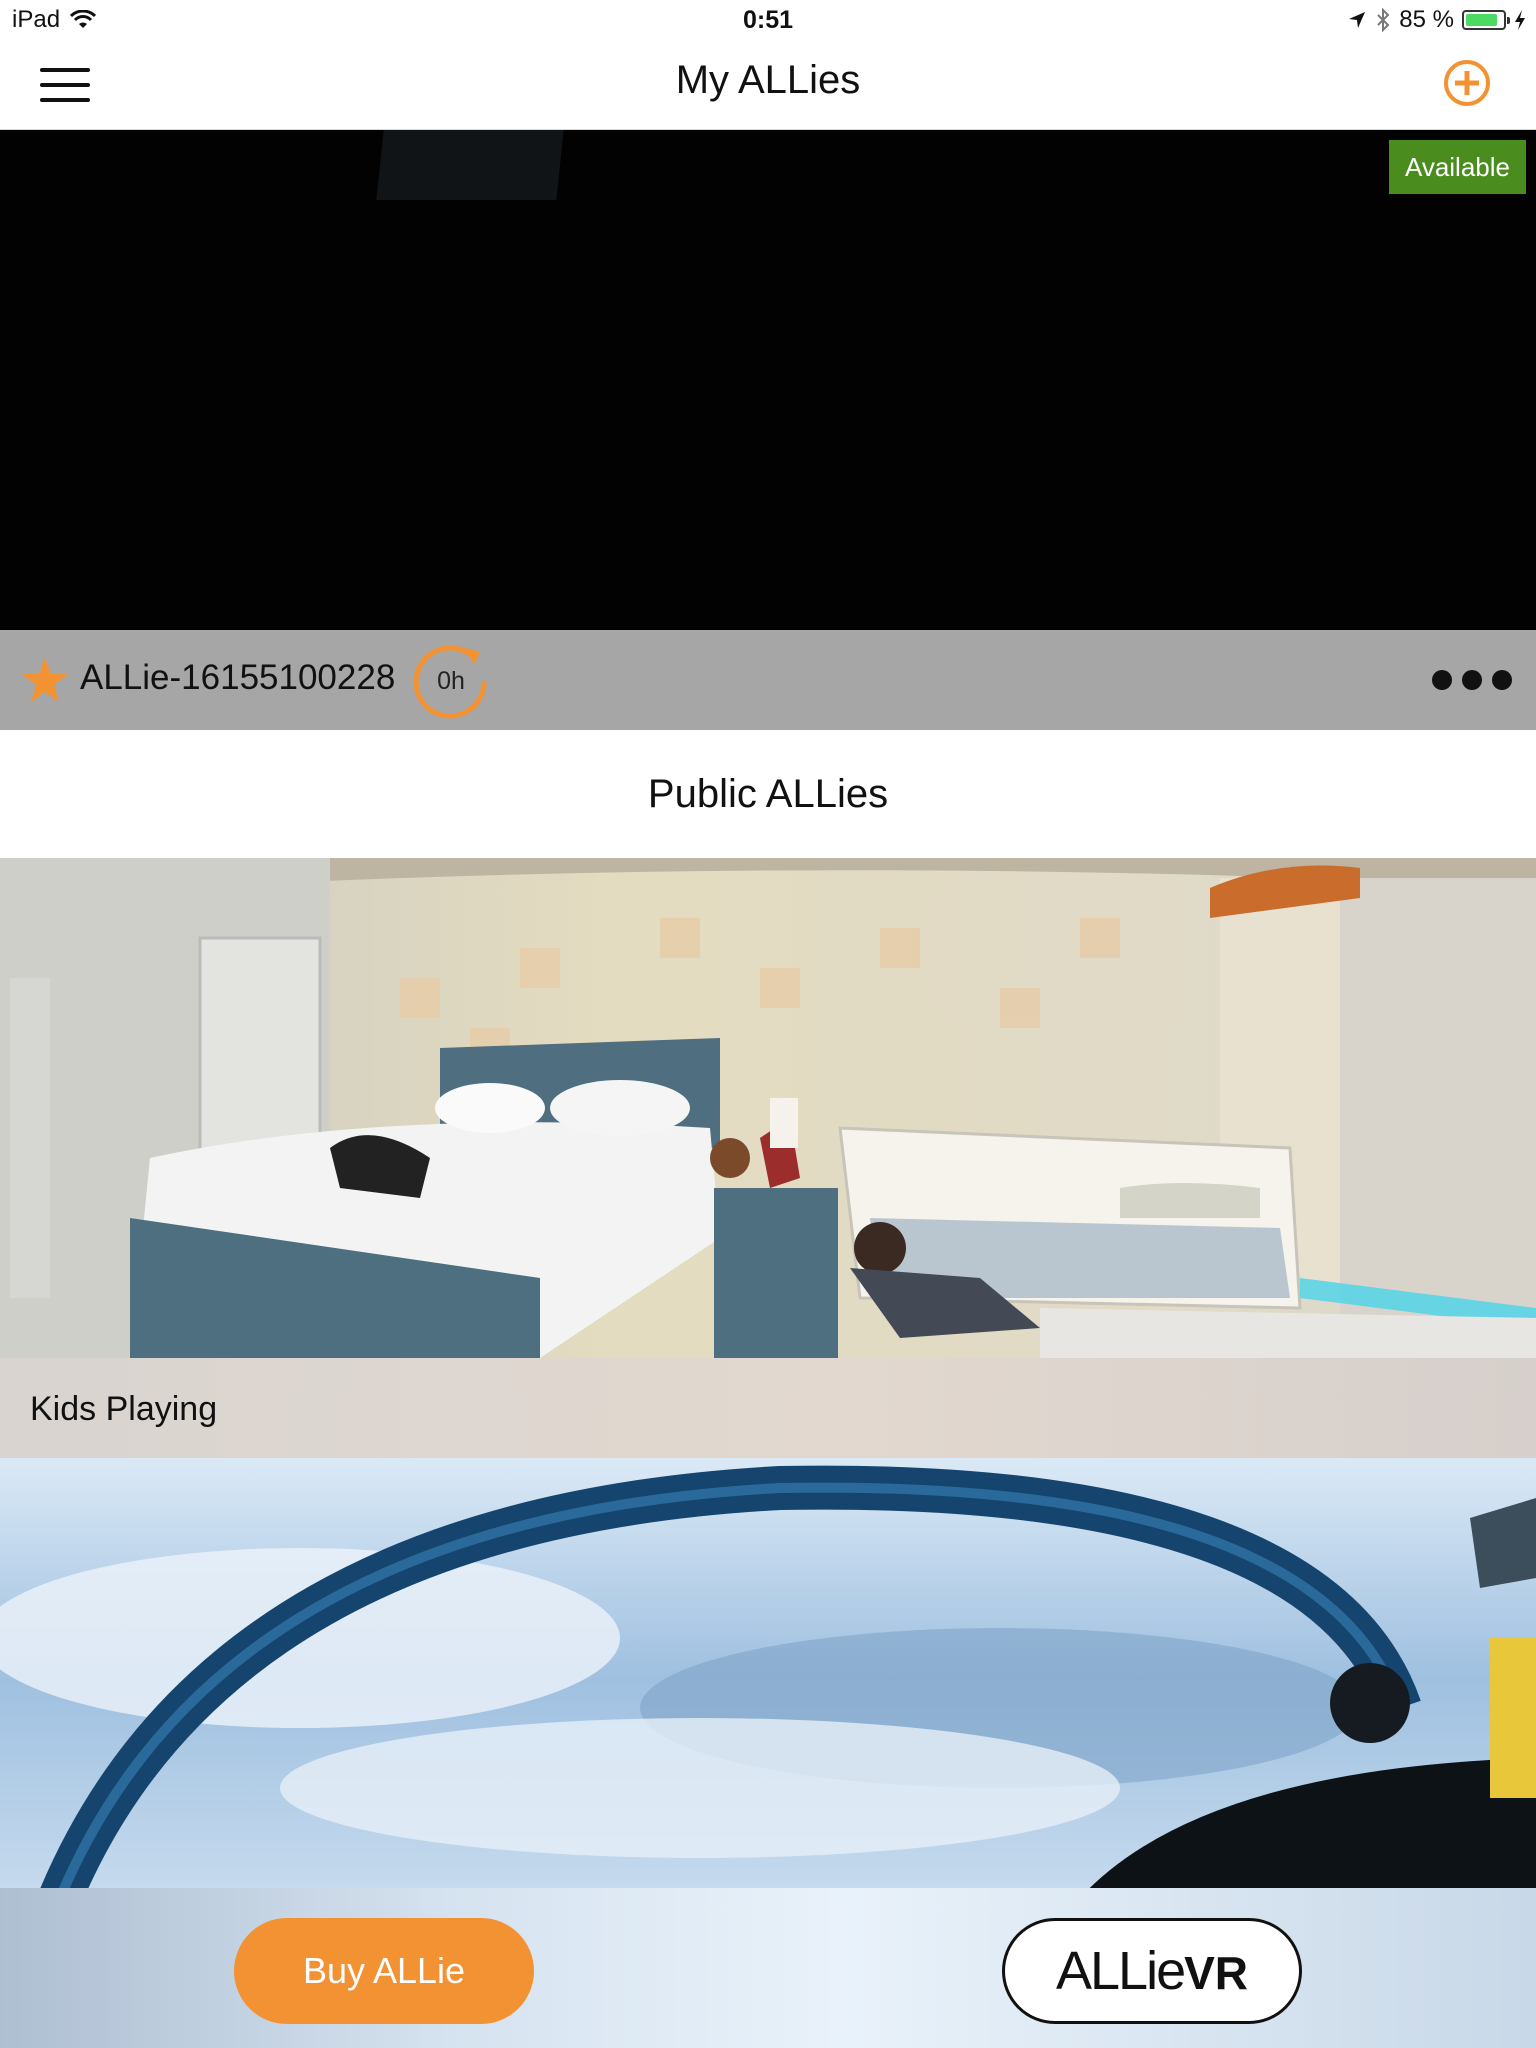 Image resolution: width=1536 pixels, height=2048 pixels. What do you see at coordinates (1481, 20) in the screenshot?
I see `battery-fill` at bounding box center [1481, 20].